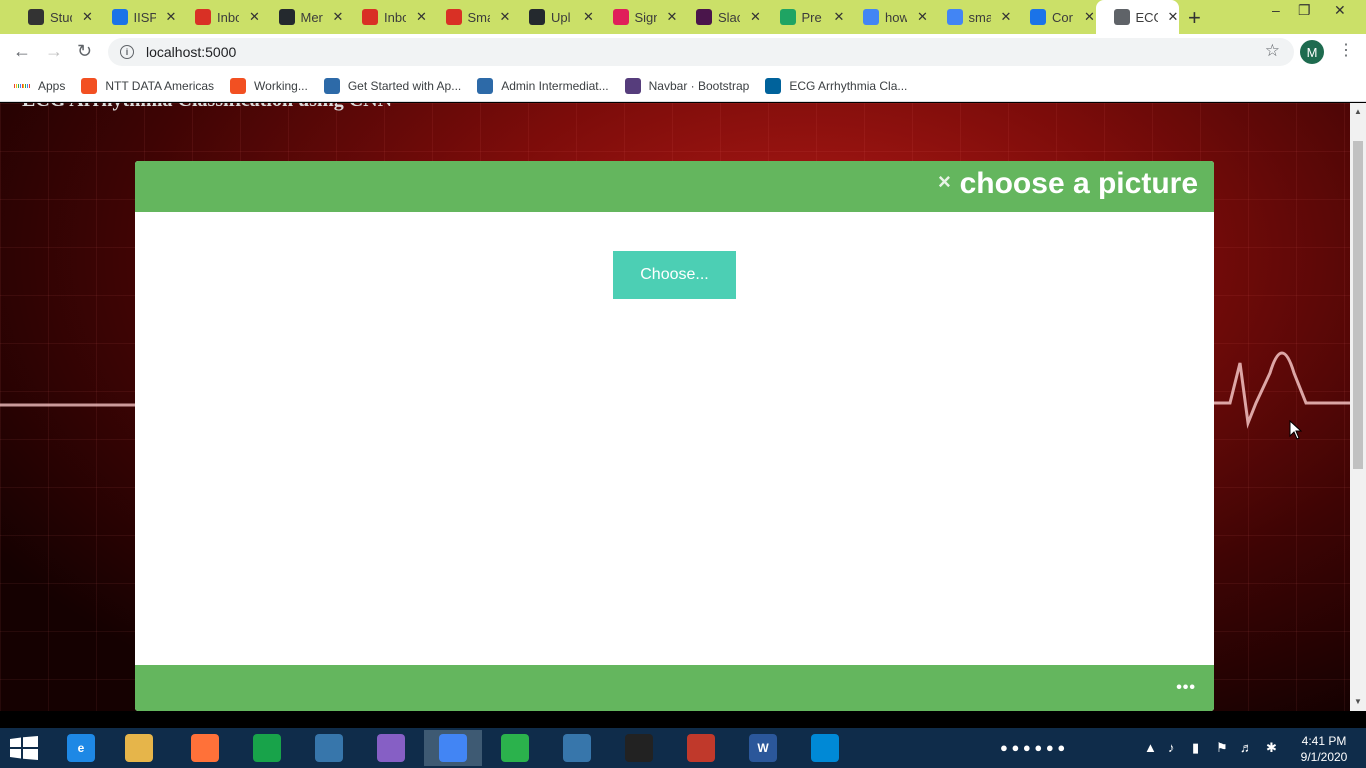  What do you see at coordinates (701, 52) in the screenshot?
I see `address-bar: i localhost:5000 ☆` at bounding box center [701, 52].